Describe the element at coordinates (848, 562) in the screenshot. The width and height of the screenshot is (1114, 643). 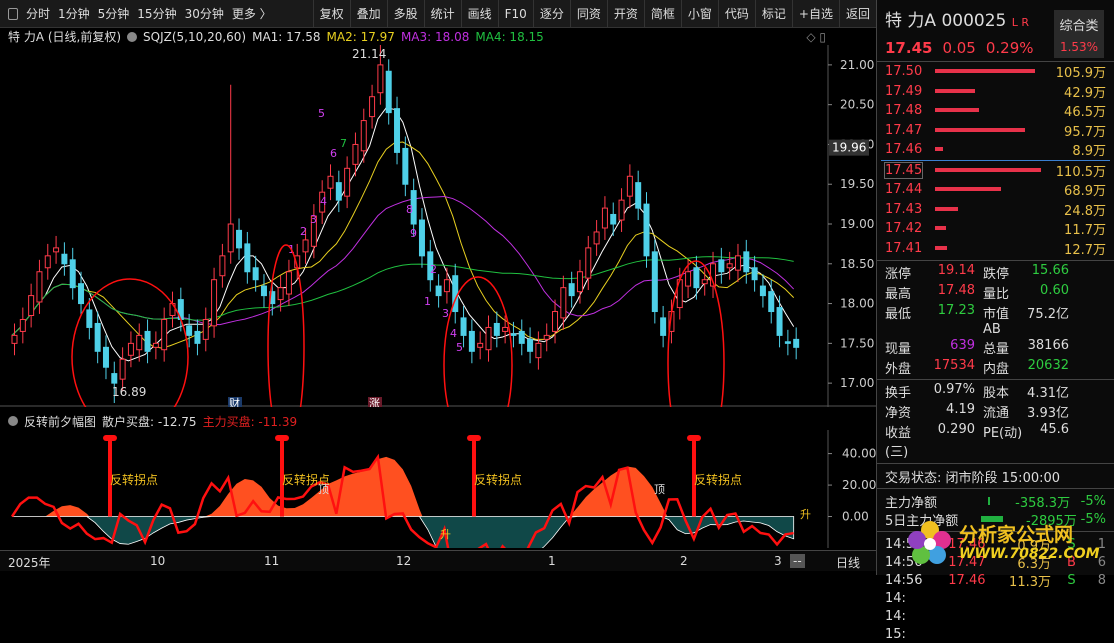
I see `period-label: 日线` at that location.